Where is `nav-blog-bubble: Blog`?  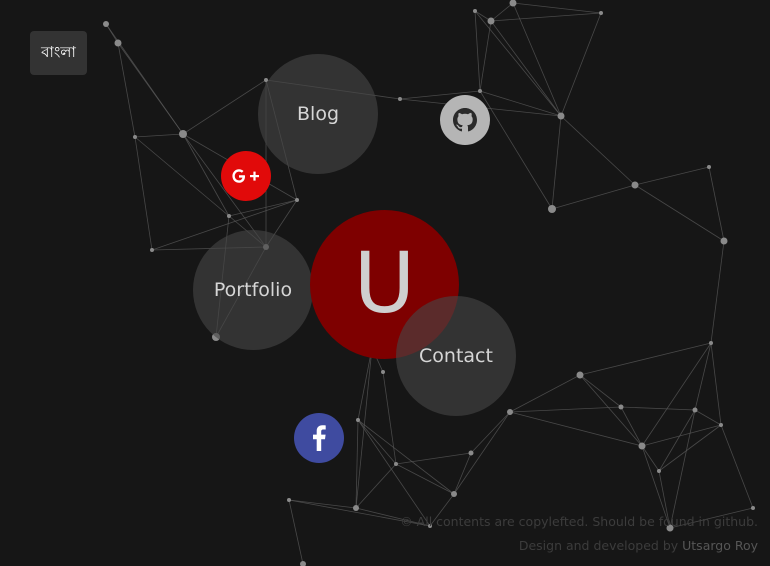 nav-blog-bubble: Blog is located at coordinates (318, 114).